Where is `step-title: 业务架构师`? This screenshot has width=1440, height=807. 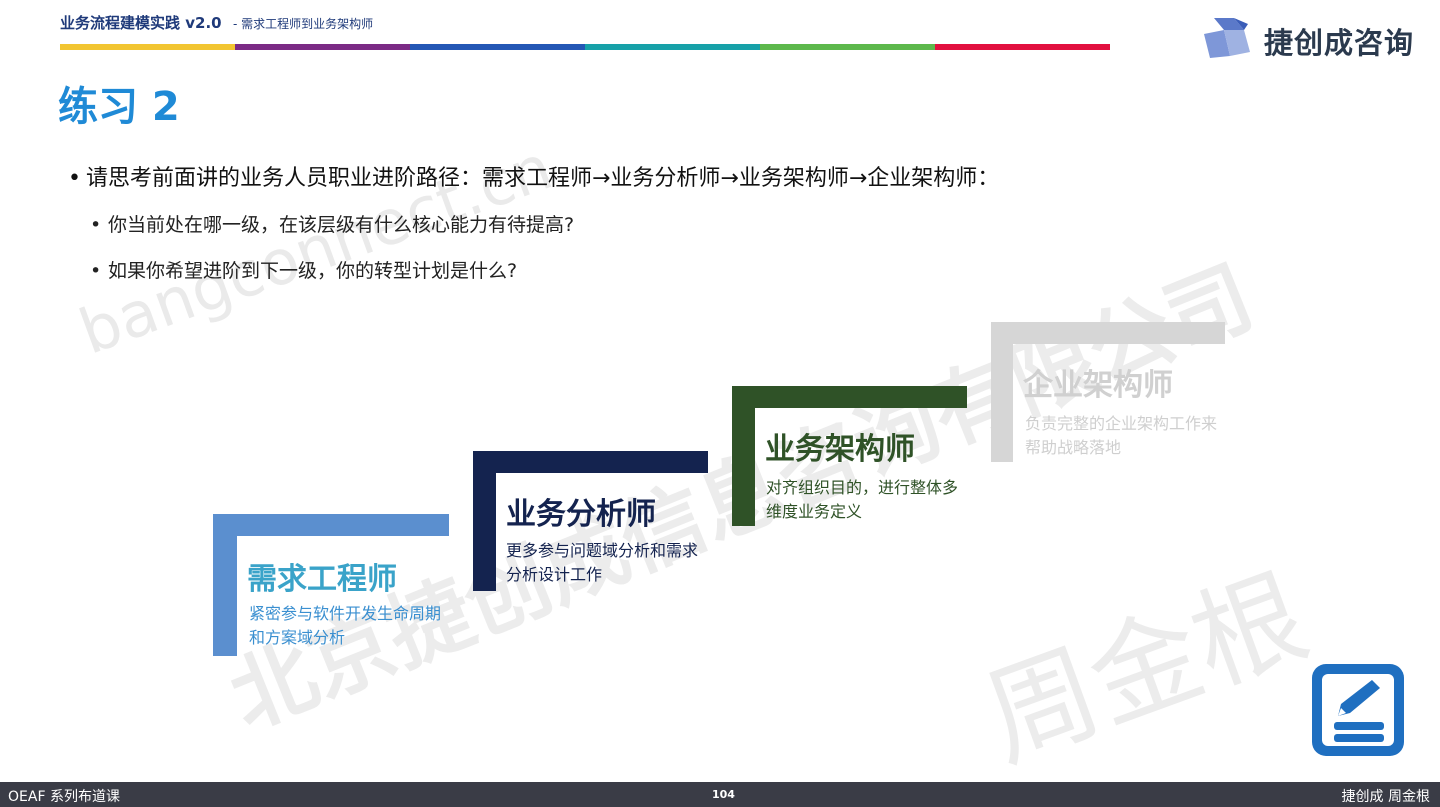 step-title: 业务架构师 is located at coordinates (840, 449).